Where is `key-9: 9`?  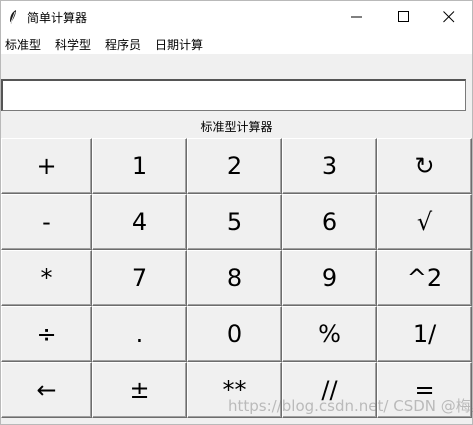
key-9: 9 is located at coordinates (329, 278).